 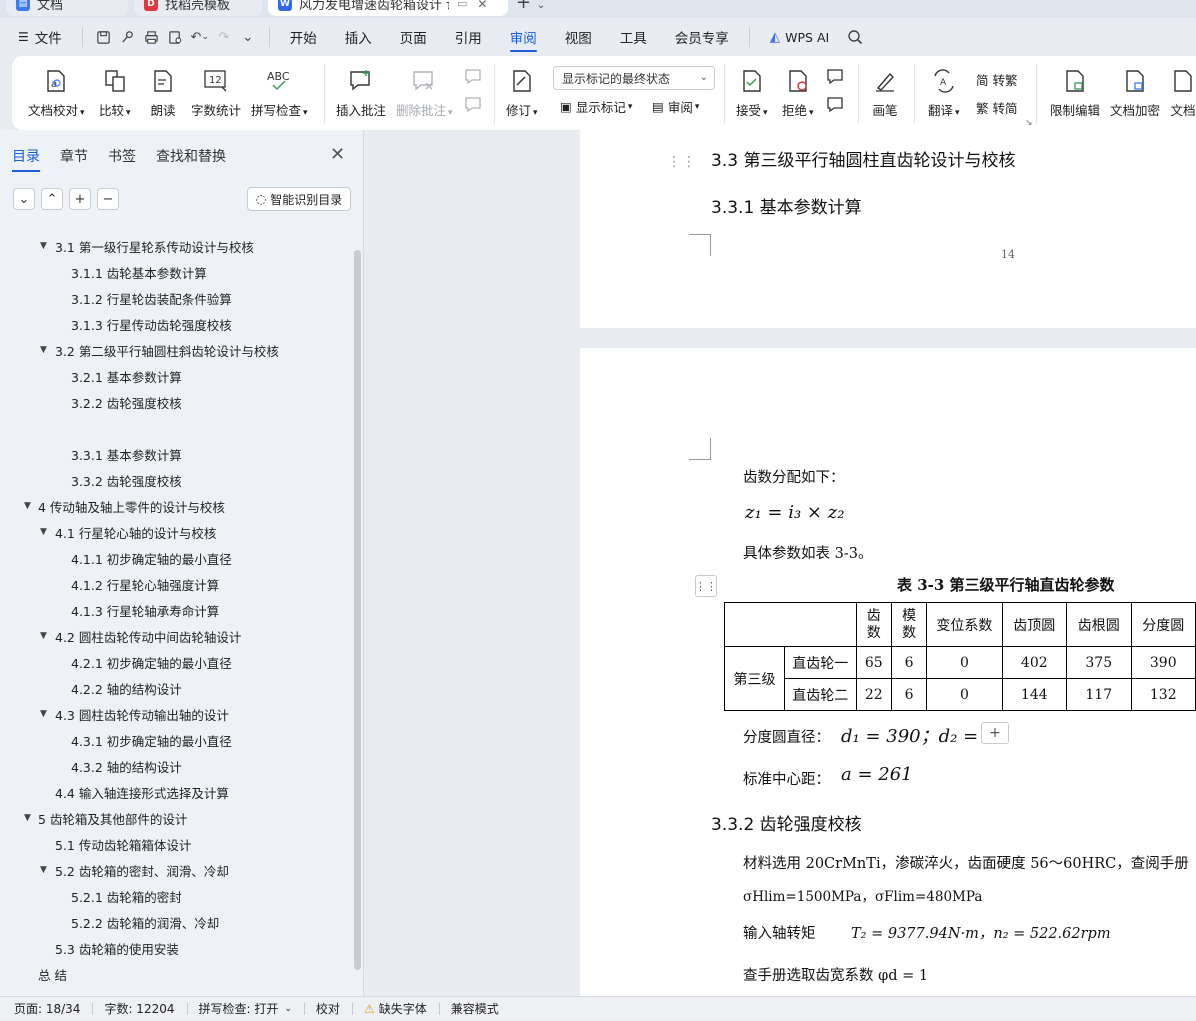 I want to click on proof-indicator: 校对, so click(x=327, y=1009).